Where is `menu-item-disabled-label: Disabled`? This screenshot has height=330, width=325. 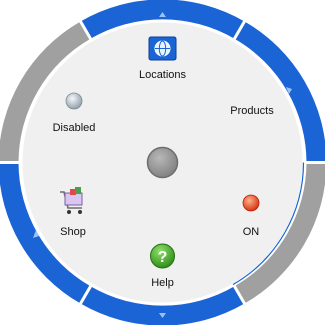 menu-item-disabled-label: Disabled is located at coordinates (74, 128).